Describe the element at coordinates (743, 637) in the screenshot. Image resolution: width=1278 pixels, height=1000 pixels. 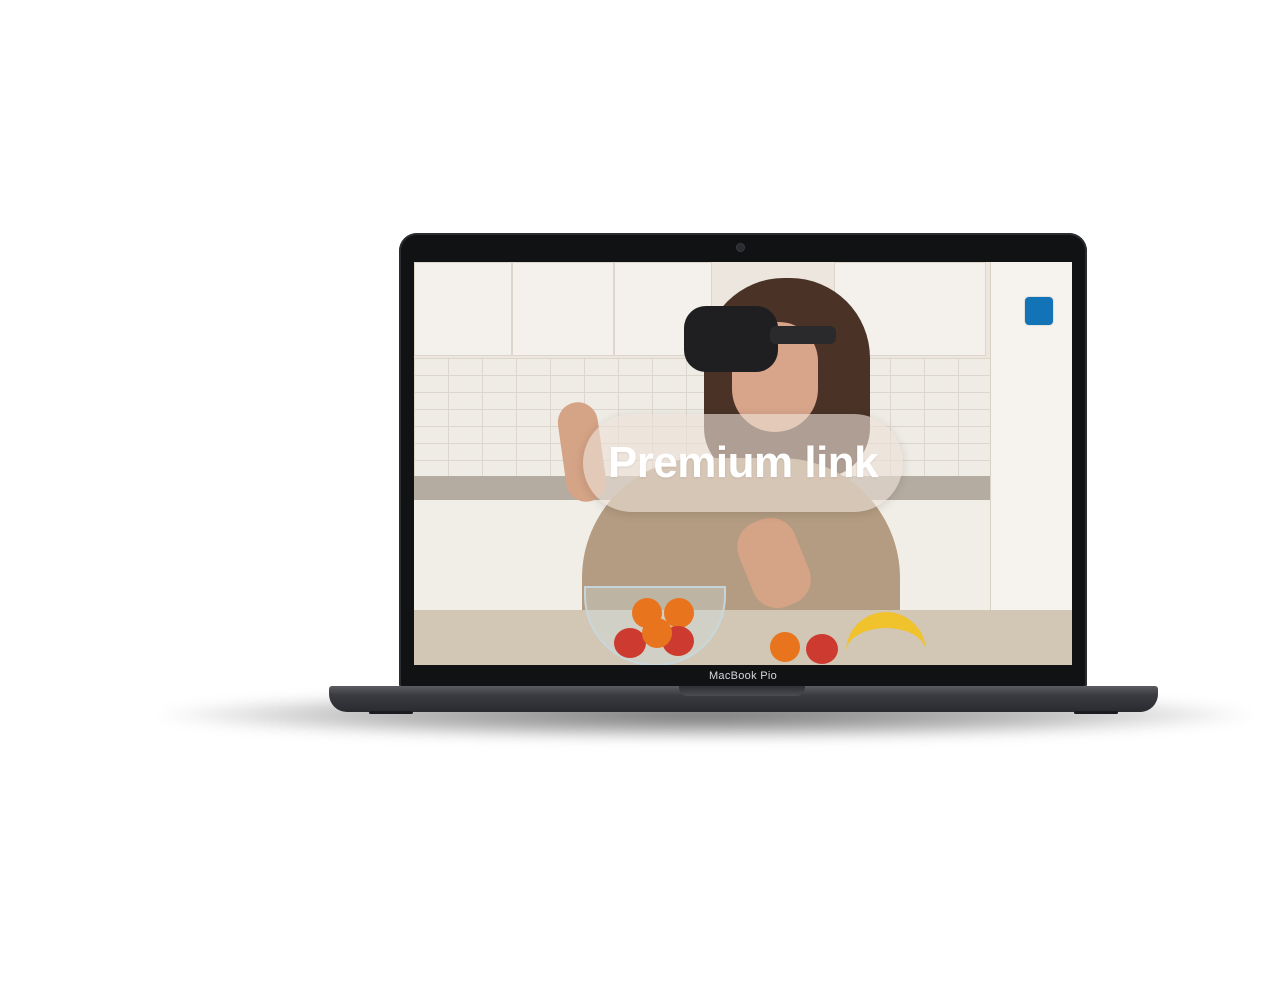
I see `photo-table` at that location.